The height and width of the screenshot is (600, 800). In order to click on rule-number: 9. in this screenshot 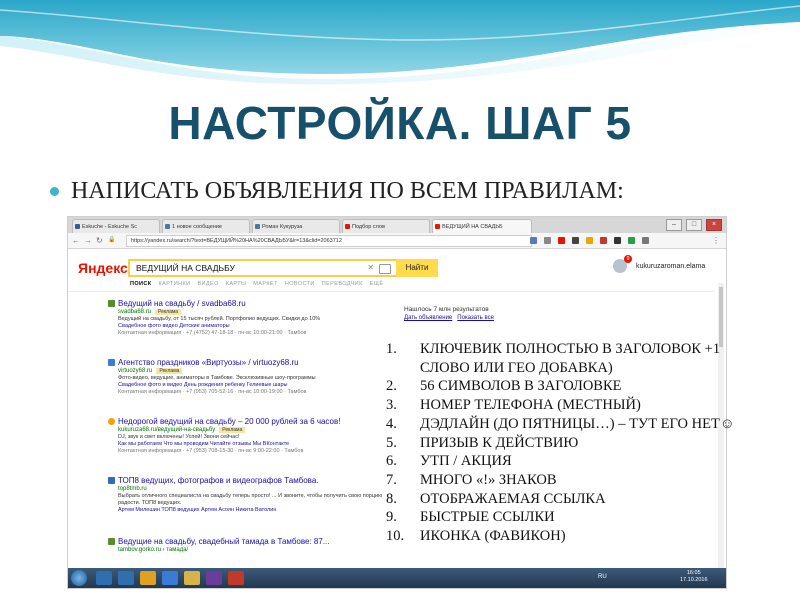, I will do `click(391, 517)`.